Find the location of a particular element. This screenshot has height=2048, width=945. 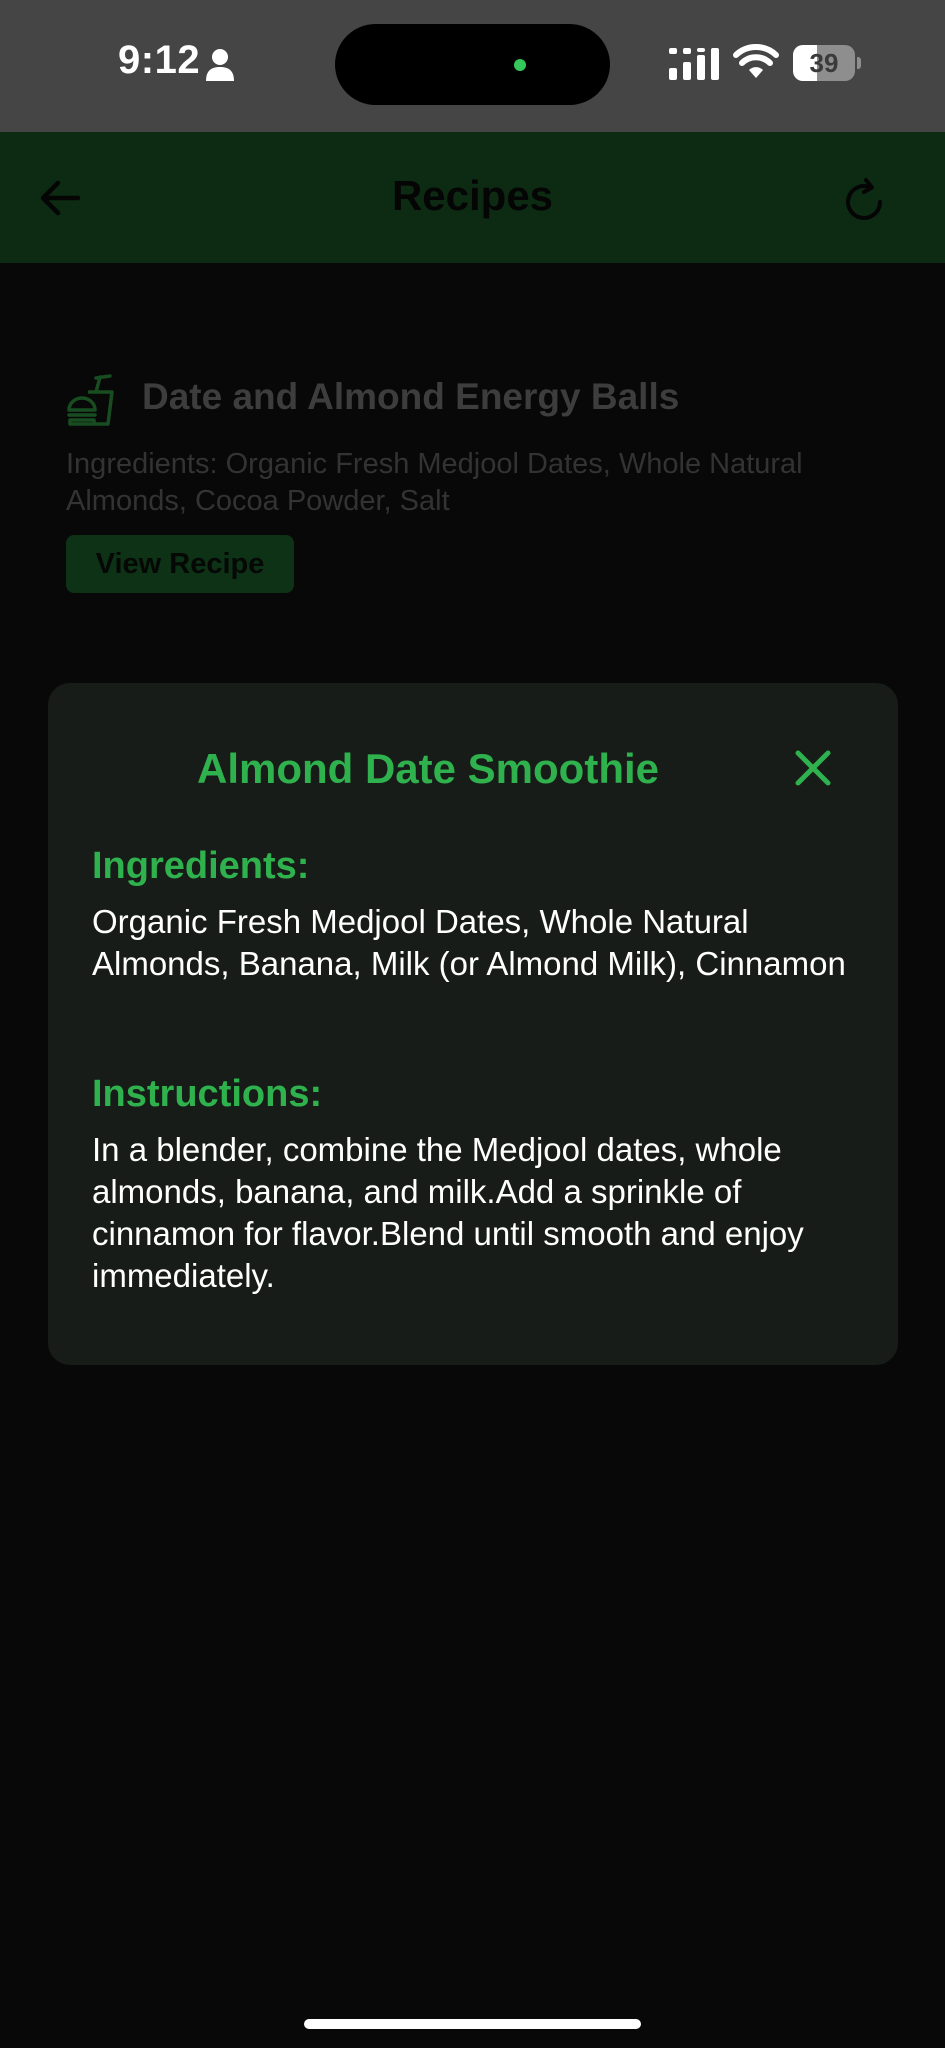

recipe-title: Date and Almond Energy Balls is located at coordinates (411, 396).